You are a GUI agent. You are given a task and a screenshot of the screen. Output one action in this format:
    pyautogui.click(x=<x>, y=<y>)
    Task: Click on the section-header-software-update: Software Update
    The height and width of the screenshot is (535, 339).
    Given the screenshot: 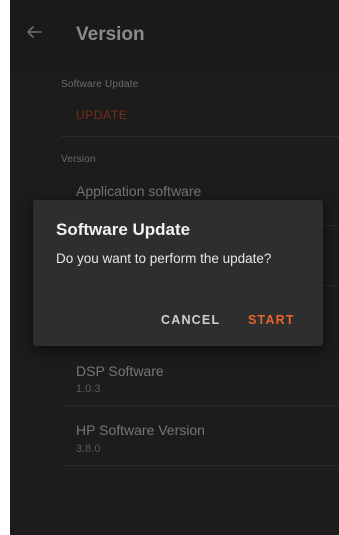 What is the action you would take?
    pyautogui.click(x=100, y=84)
    